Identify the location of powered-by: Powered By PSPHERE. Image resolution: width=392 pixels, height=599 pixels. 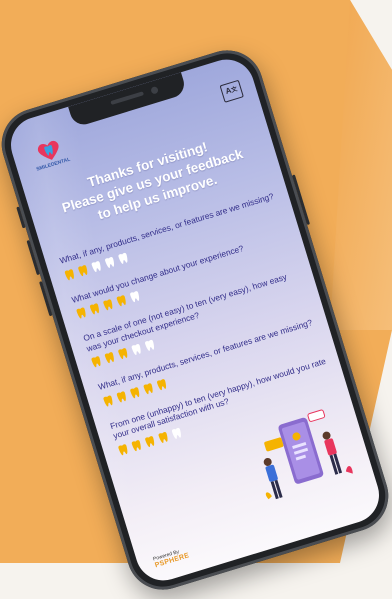
(171, 557).